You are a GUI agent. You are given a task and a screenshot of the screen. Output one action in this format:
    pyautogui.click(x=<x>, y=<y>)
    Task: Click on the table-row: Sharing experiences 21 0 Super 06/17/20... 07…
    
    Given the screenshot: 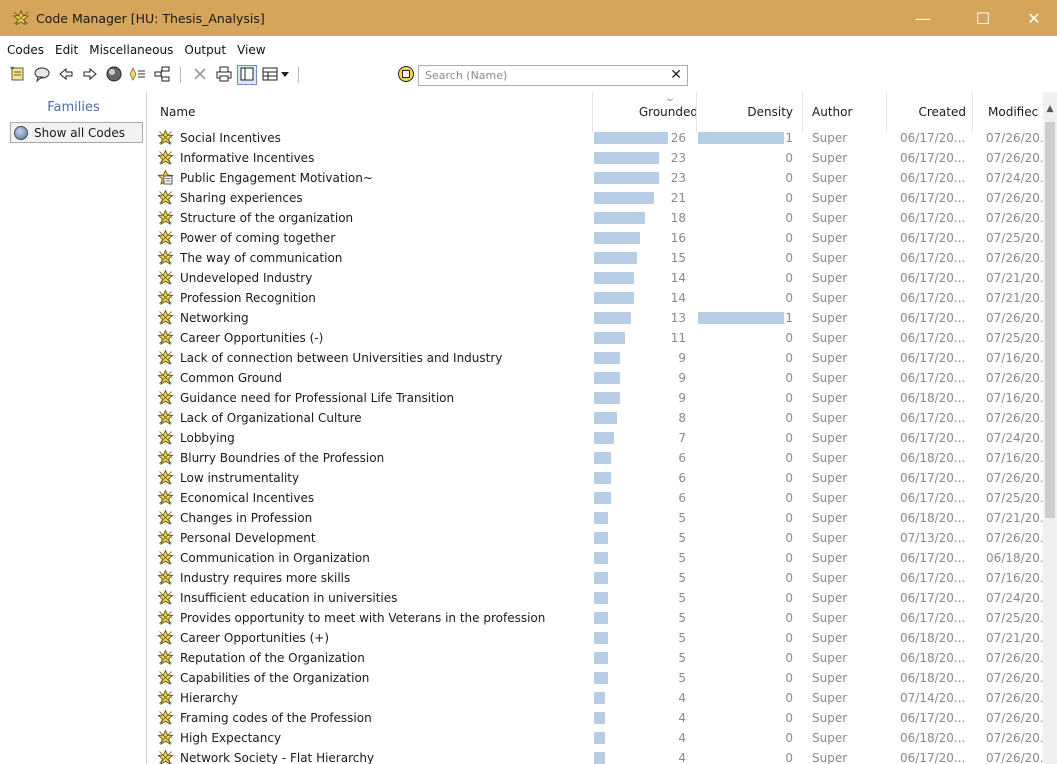 What is the action you would take?
    pyautogui.click(x=599, y=198)
    